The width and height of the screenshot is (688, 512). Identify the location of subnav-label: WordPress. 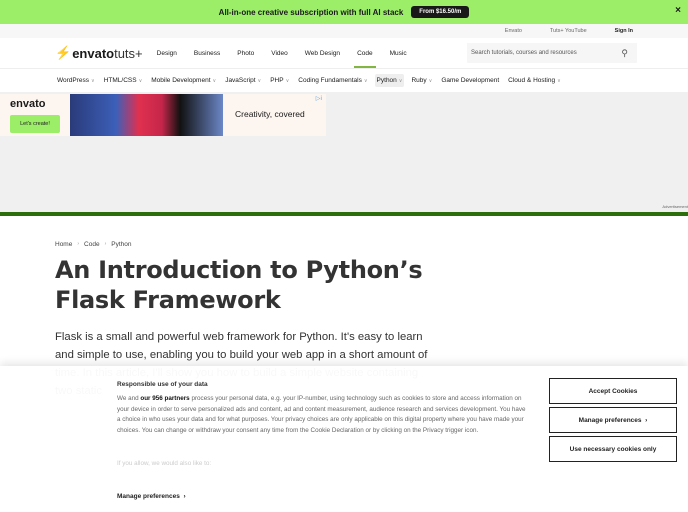
(73, 80).